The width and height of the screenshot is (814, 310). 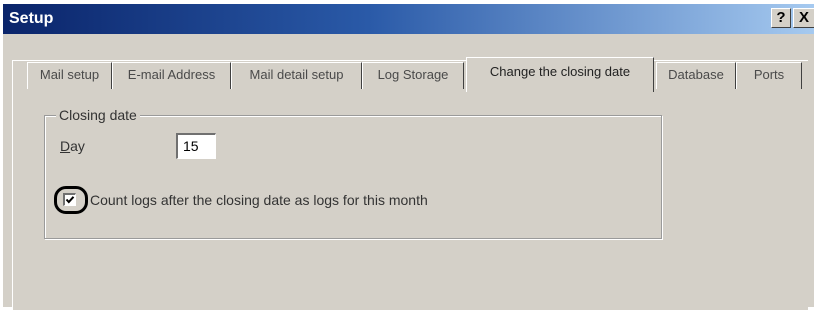 What do you see at coordinates (77, 146) in the screenshot?
I see `day-label-rest: ay` at bounding box center [77, 146].